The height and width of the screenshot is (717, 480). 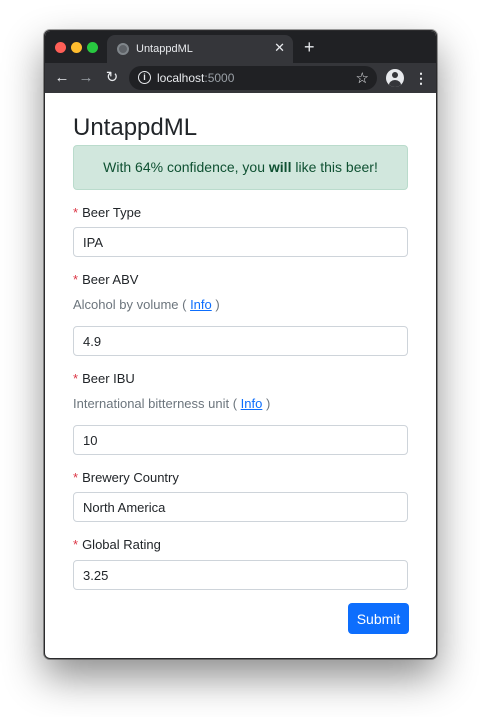 What do you see at coordinates (86, 78) in the screenshot?
I see `forward-arrow-icon: →` at bounding box center [86, 78].